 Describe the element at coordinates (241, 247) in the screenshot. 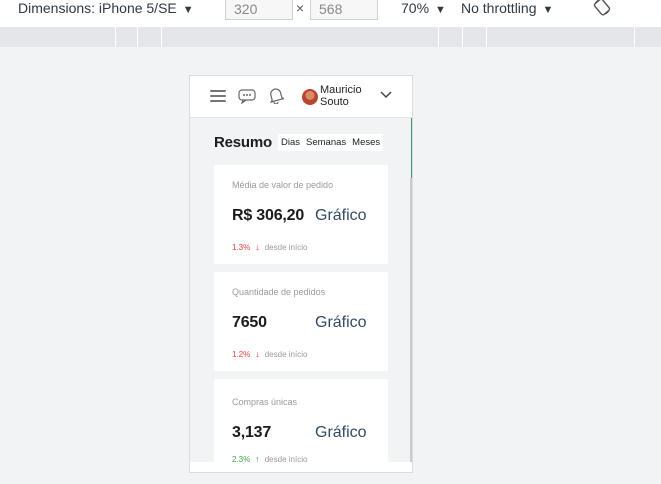

I see `delta-percent: 1.3%` at that location.